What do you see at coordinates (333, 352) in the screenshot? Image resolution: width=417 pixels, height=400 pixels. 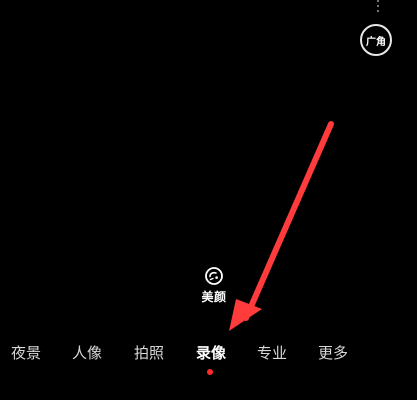 I see `mode-more: 更多` at bounding box center [333, 352].